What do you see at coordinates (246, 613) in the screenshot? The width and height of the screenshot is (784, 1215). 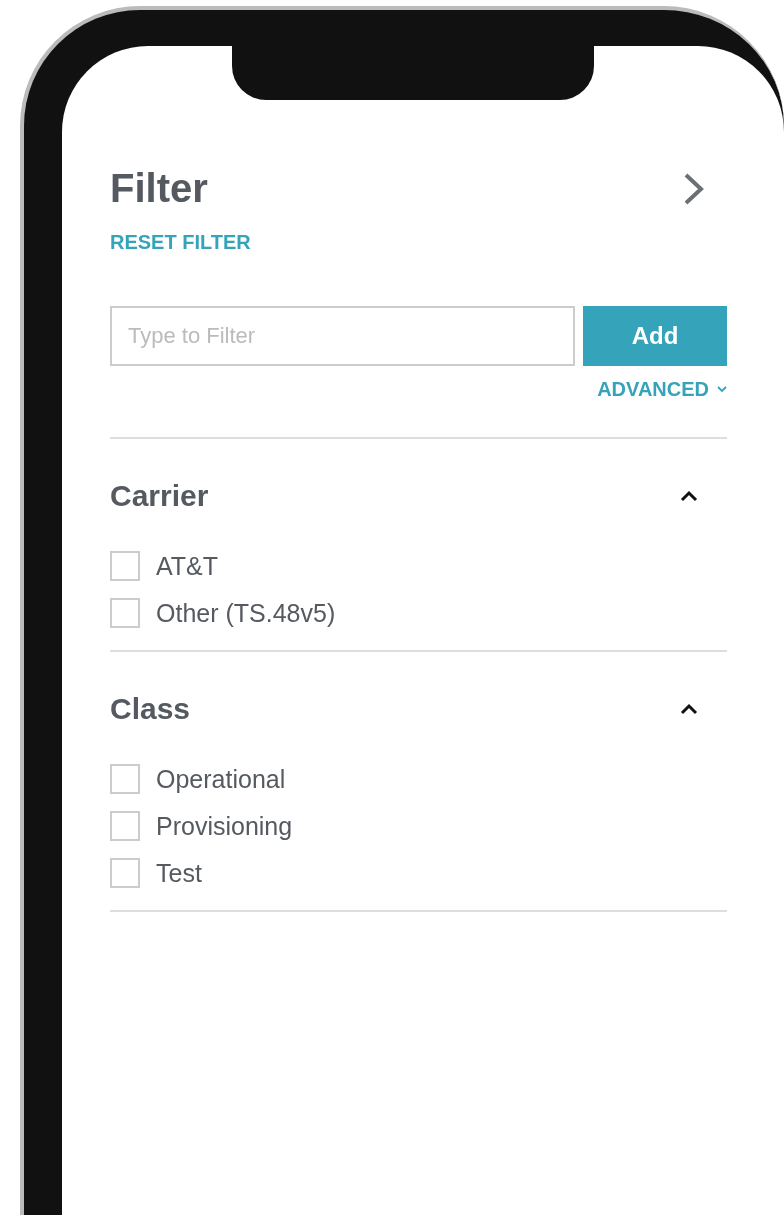 I see `option-label: Other (TS.48v5)` at bounding box center [246, 613].